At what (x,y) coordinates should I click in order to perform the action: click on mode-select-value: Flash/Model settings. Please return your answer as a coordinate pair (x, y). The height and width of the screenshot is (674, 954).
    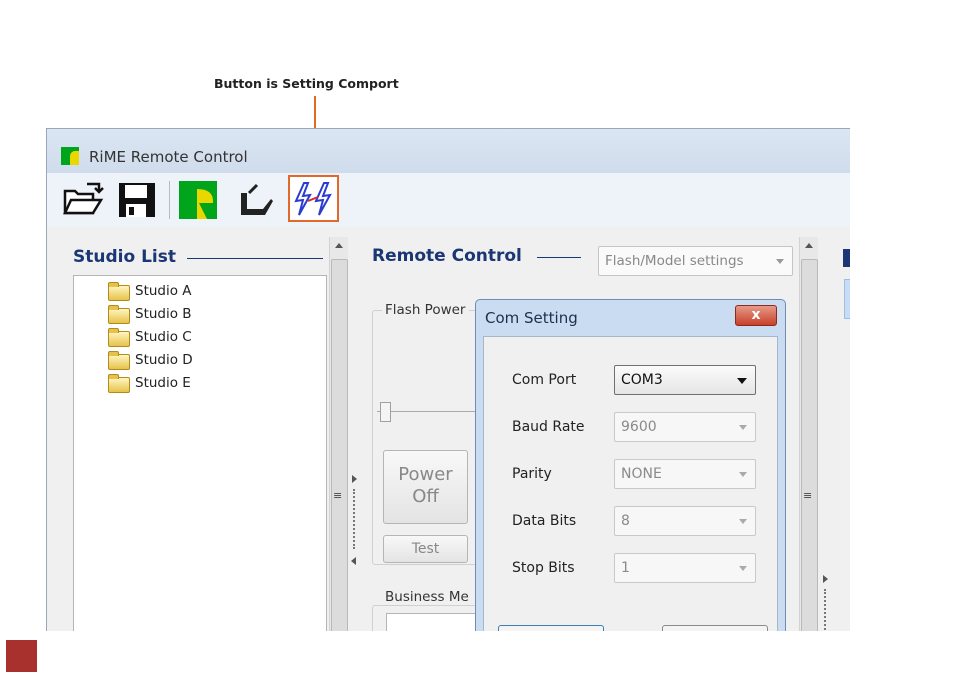
    Looking at the image, I should click on (674, 261).